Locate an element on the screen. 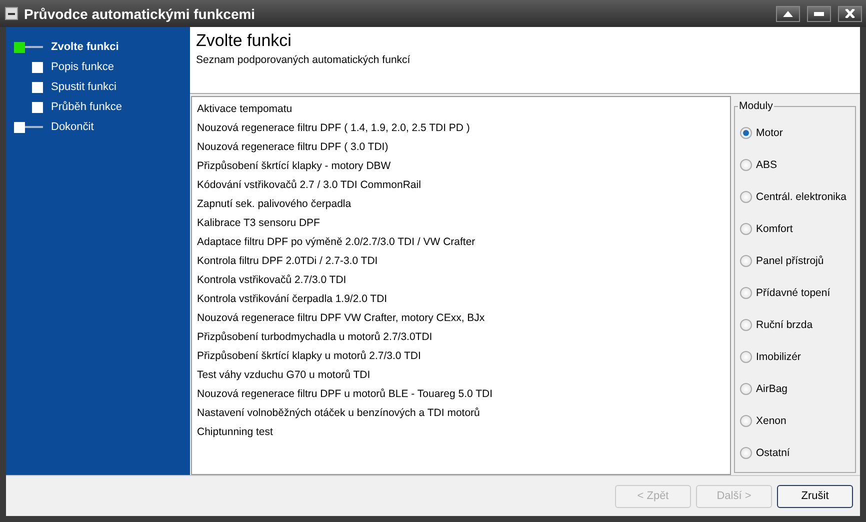  radio-label: Centrál. elektronika is located at coordinates (801, 197).